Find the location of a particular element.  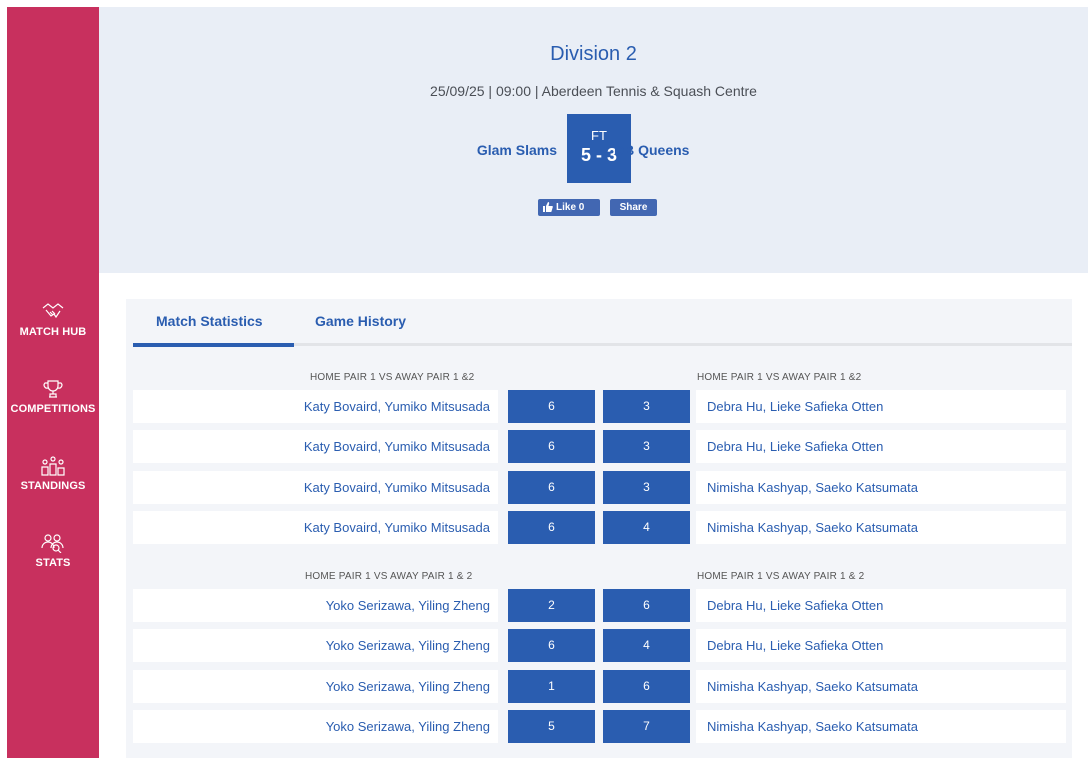

home-score: 1 is located at coordinates (551, 686).